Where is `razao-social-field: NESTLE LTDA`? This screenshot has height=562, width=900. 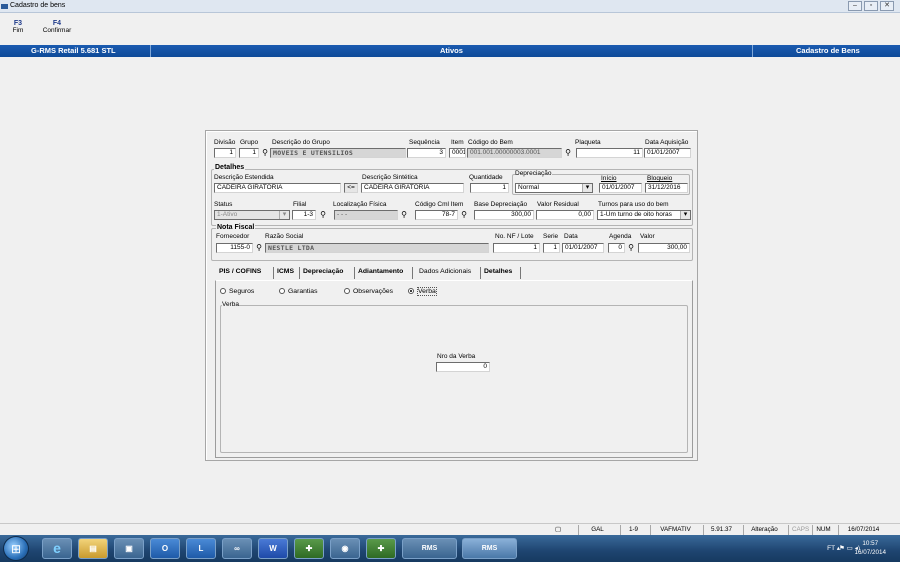
razao-social-field: NESTLE LTDA is located at coordinates (377, 248).